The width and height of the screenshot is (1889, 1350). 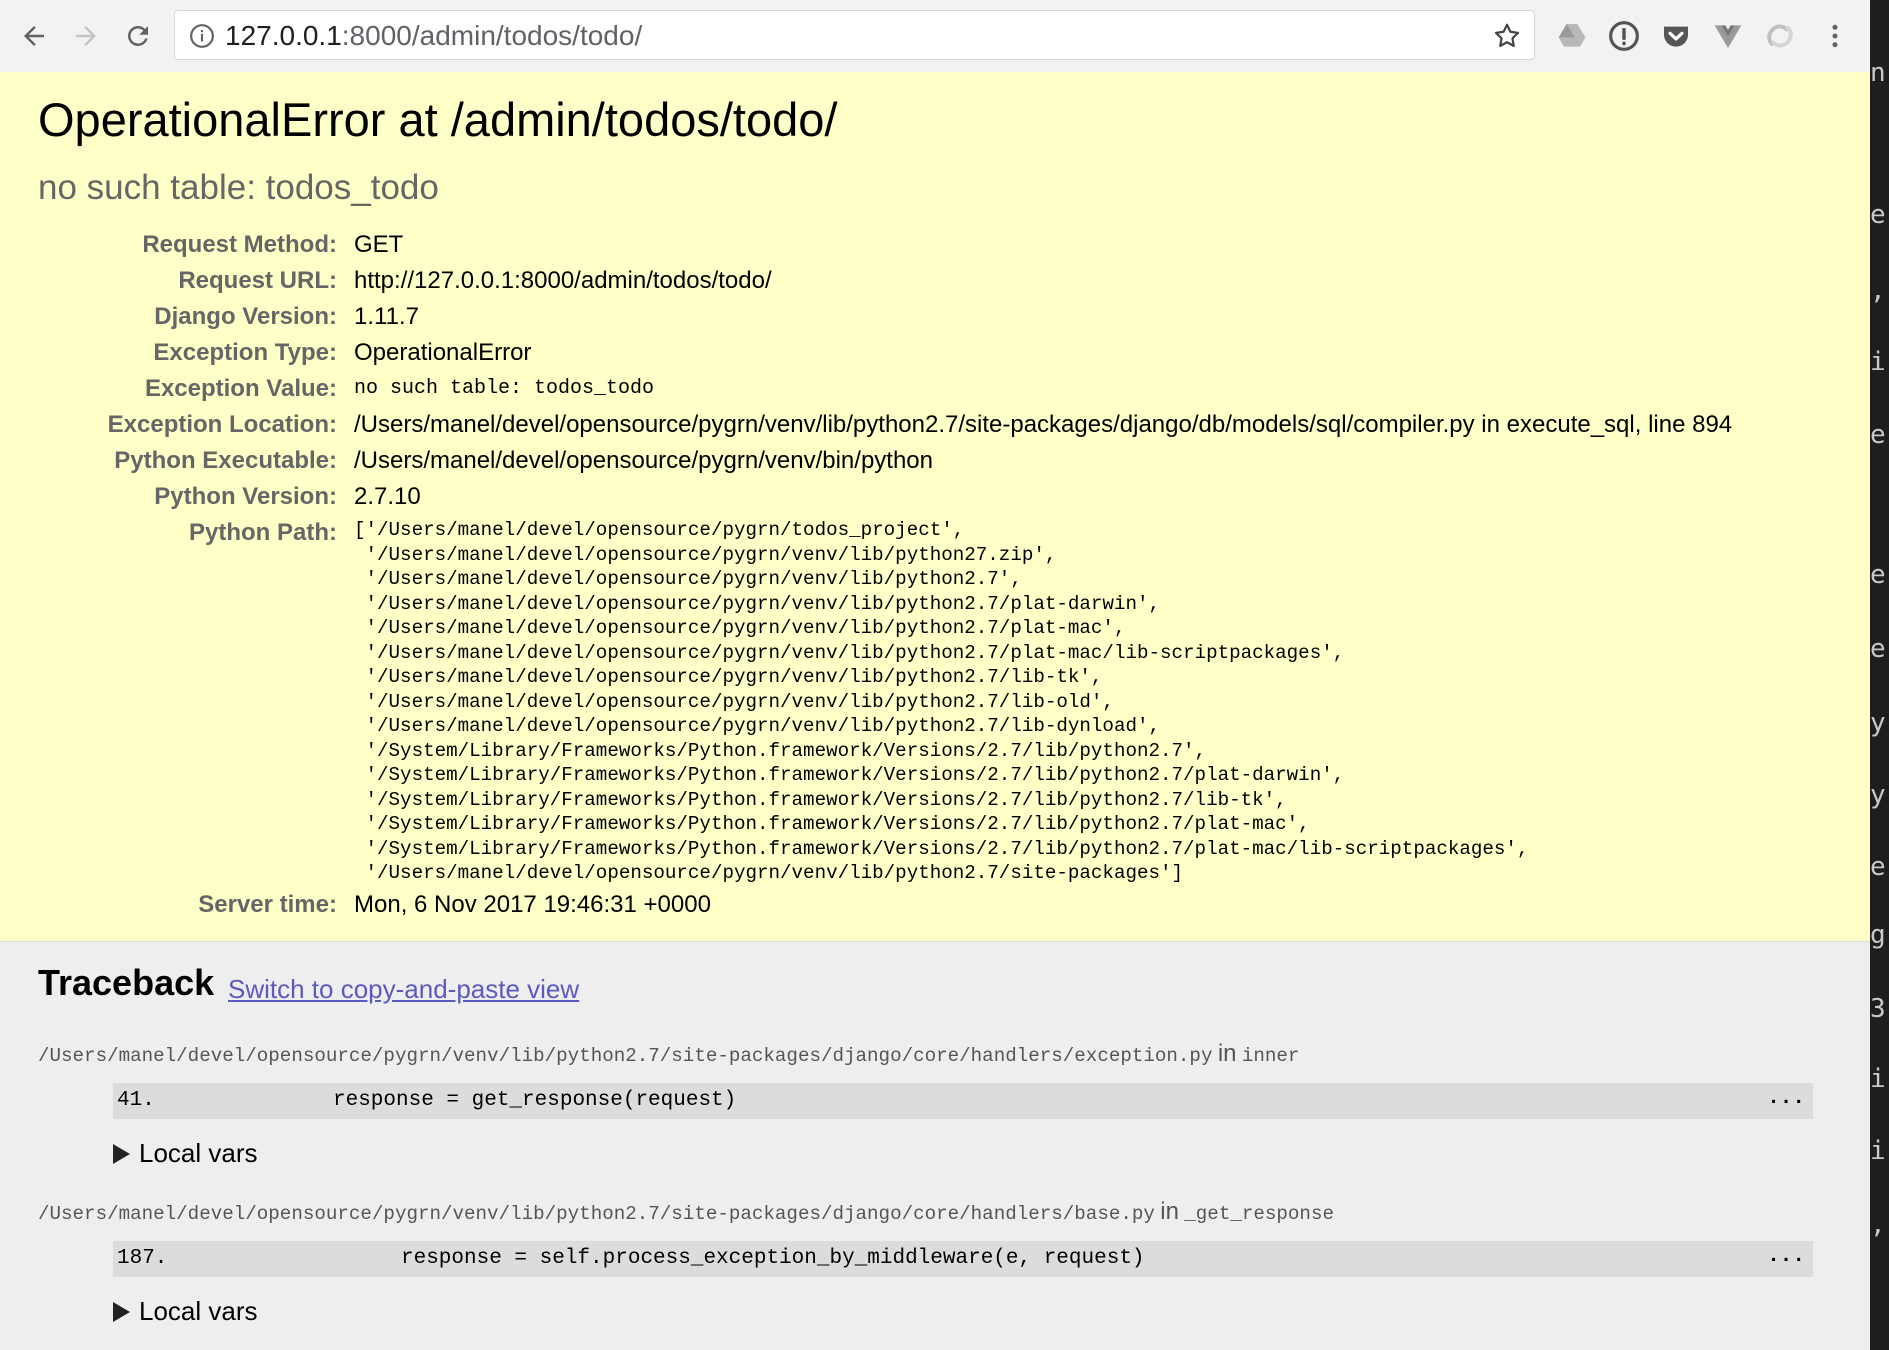 What do you see at coordinates (245, 352) in the screenshot?
I see `meta-label-exception-type: Exception Type:` at bounding box center [245, 352].